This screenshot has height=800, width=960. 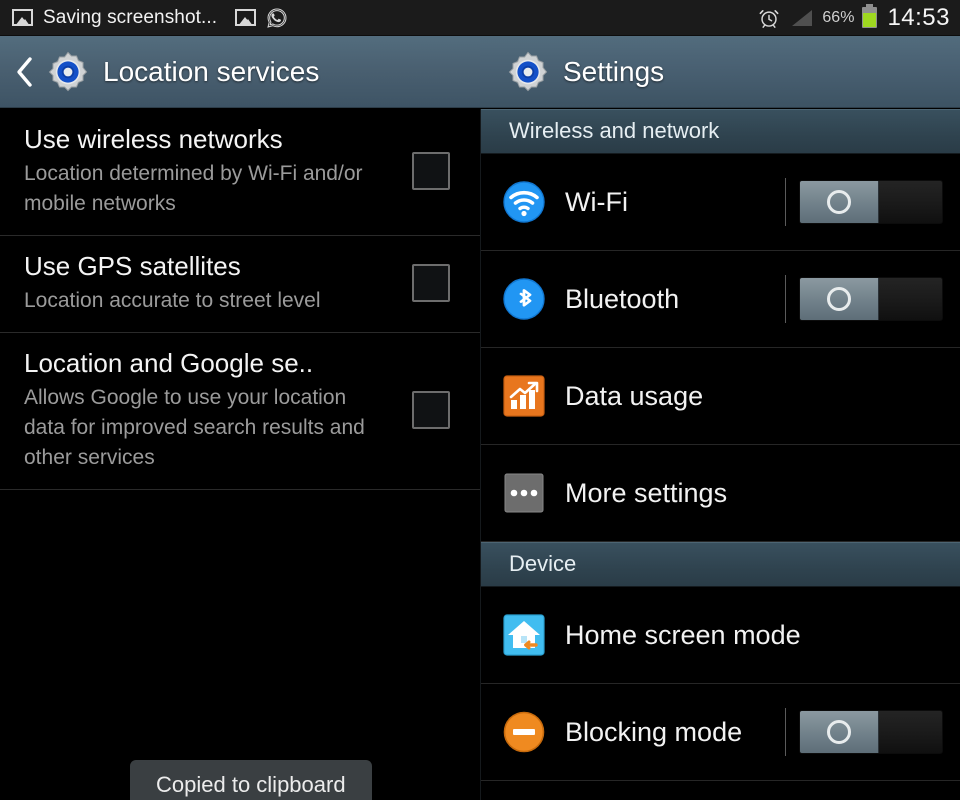 I want to click on section-header-device: Device, so click(x=720, y=564).